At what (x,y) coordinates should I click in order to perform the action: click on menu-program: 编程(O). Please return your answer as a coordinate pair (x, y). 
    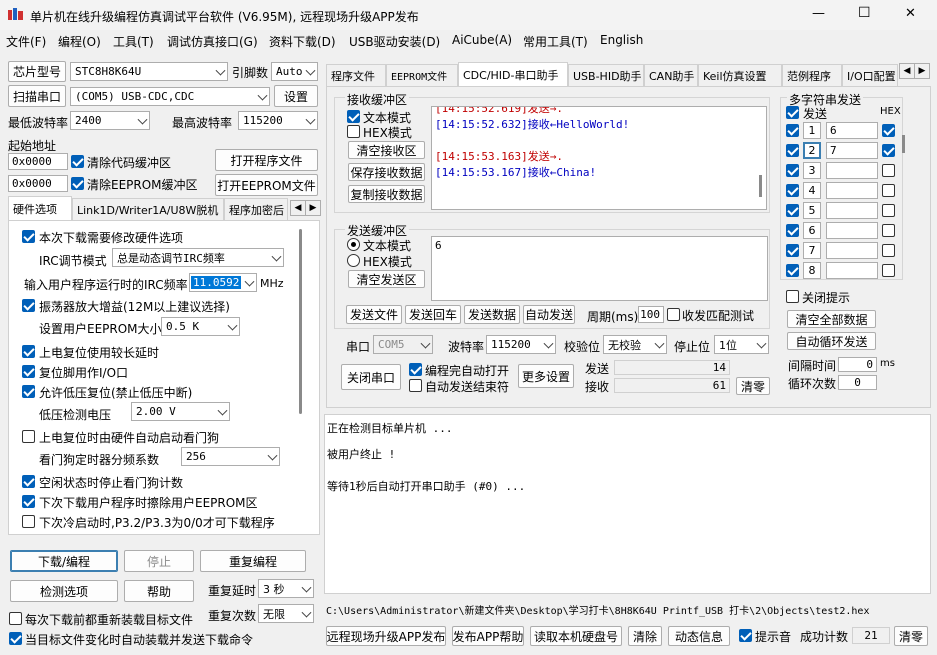
    Looking at the image, I should click on (79, 41).